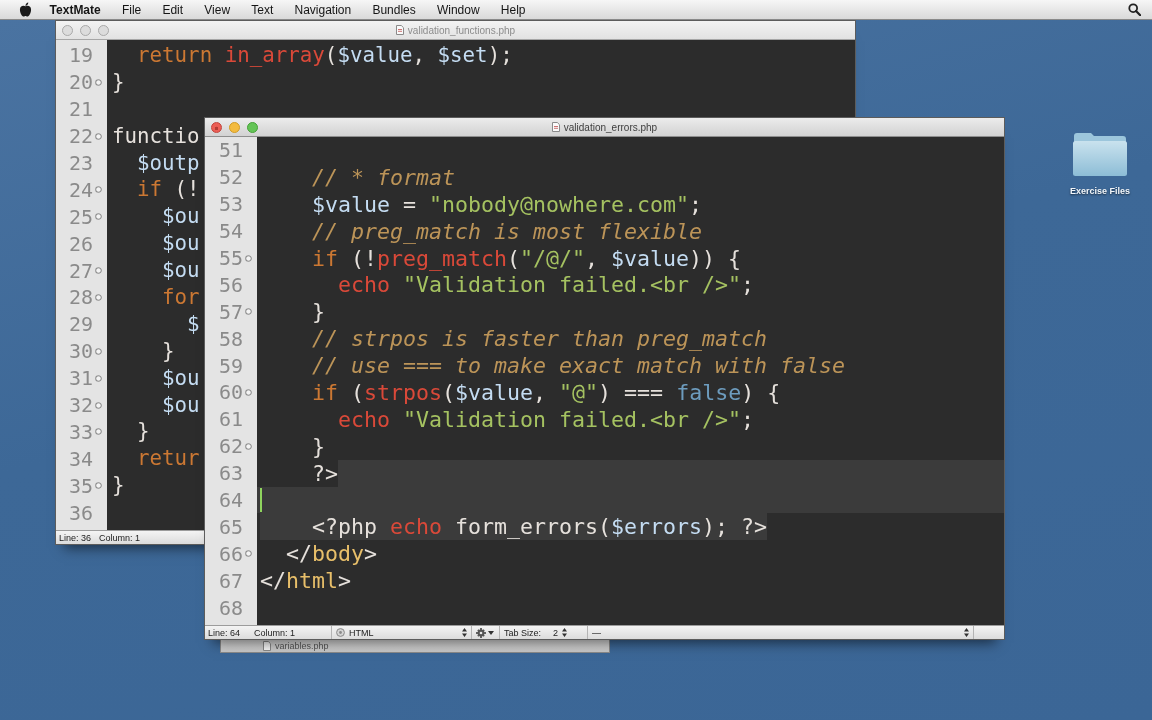  What do you see at coordinates (80, 431) in the screenshot?
I see `line-number: 33` at bounding box center [80, 431].